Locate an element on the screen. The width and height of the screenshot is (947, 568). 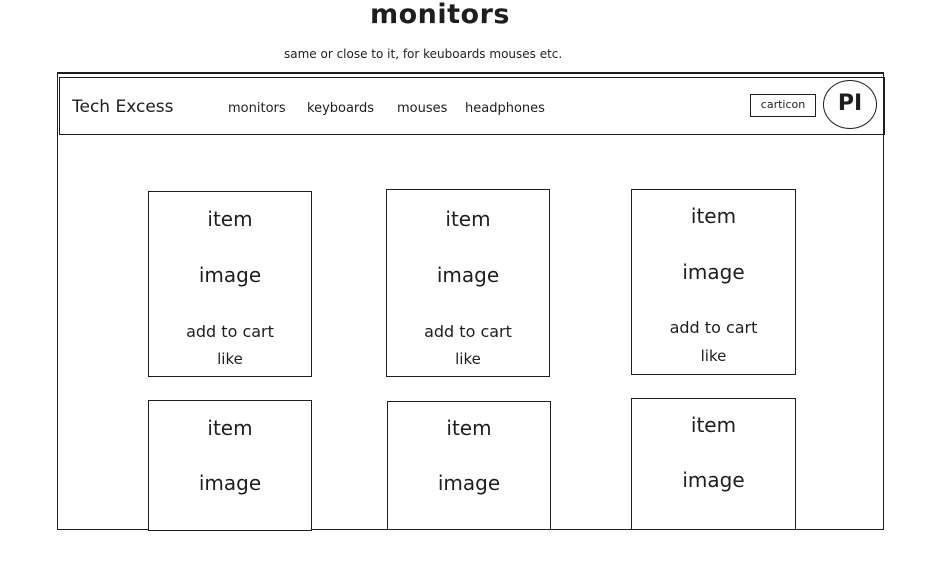
nav-link-keyboards: keyboards is located at coordinates (340, 109).